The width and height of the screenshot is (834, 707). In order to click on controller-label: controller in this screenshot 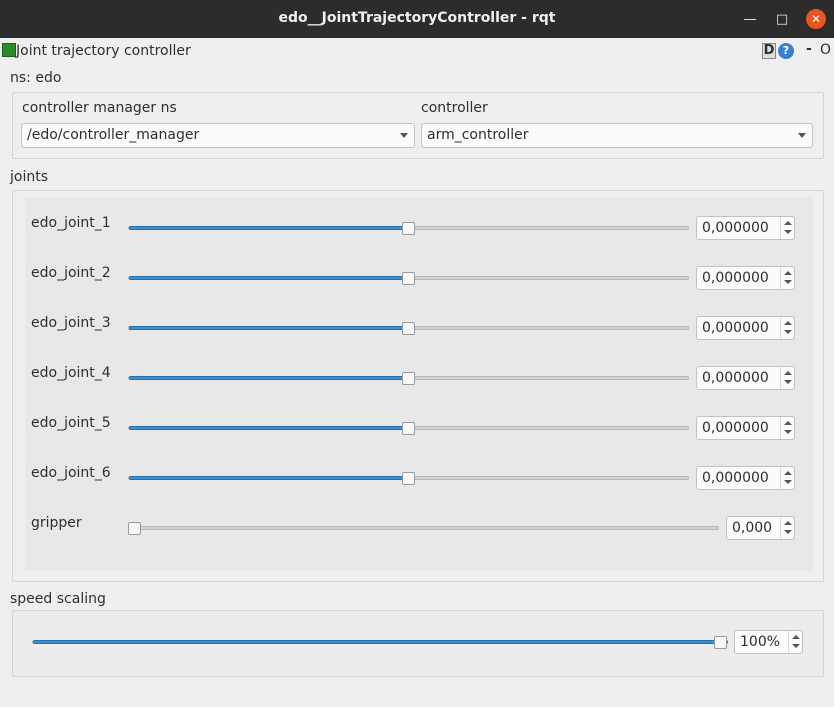, I will do `click(454, 108)`.